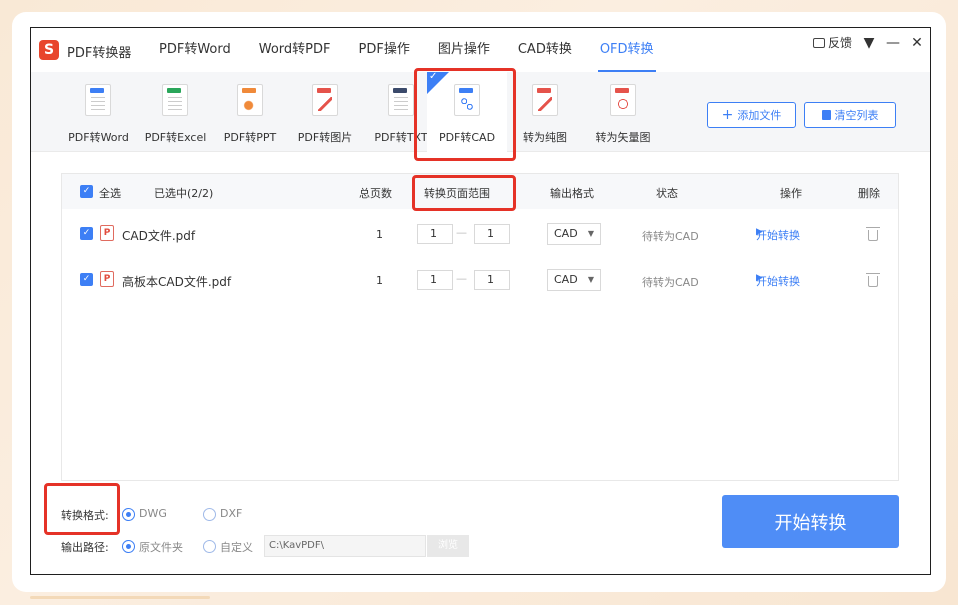 This screenshot has height=605, width=958. Describe the element at coordinates (917, 43) in the screenshot. I see `close-icon: ✕` at that location.